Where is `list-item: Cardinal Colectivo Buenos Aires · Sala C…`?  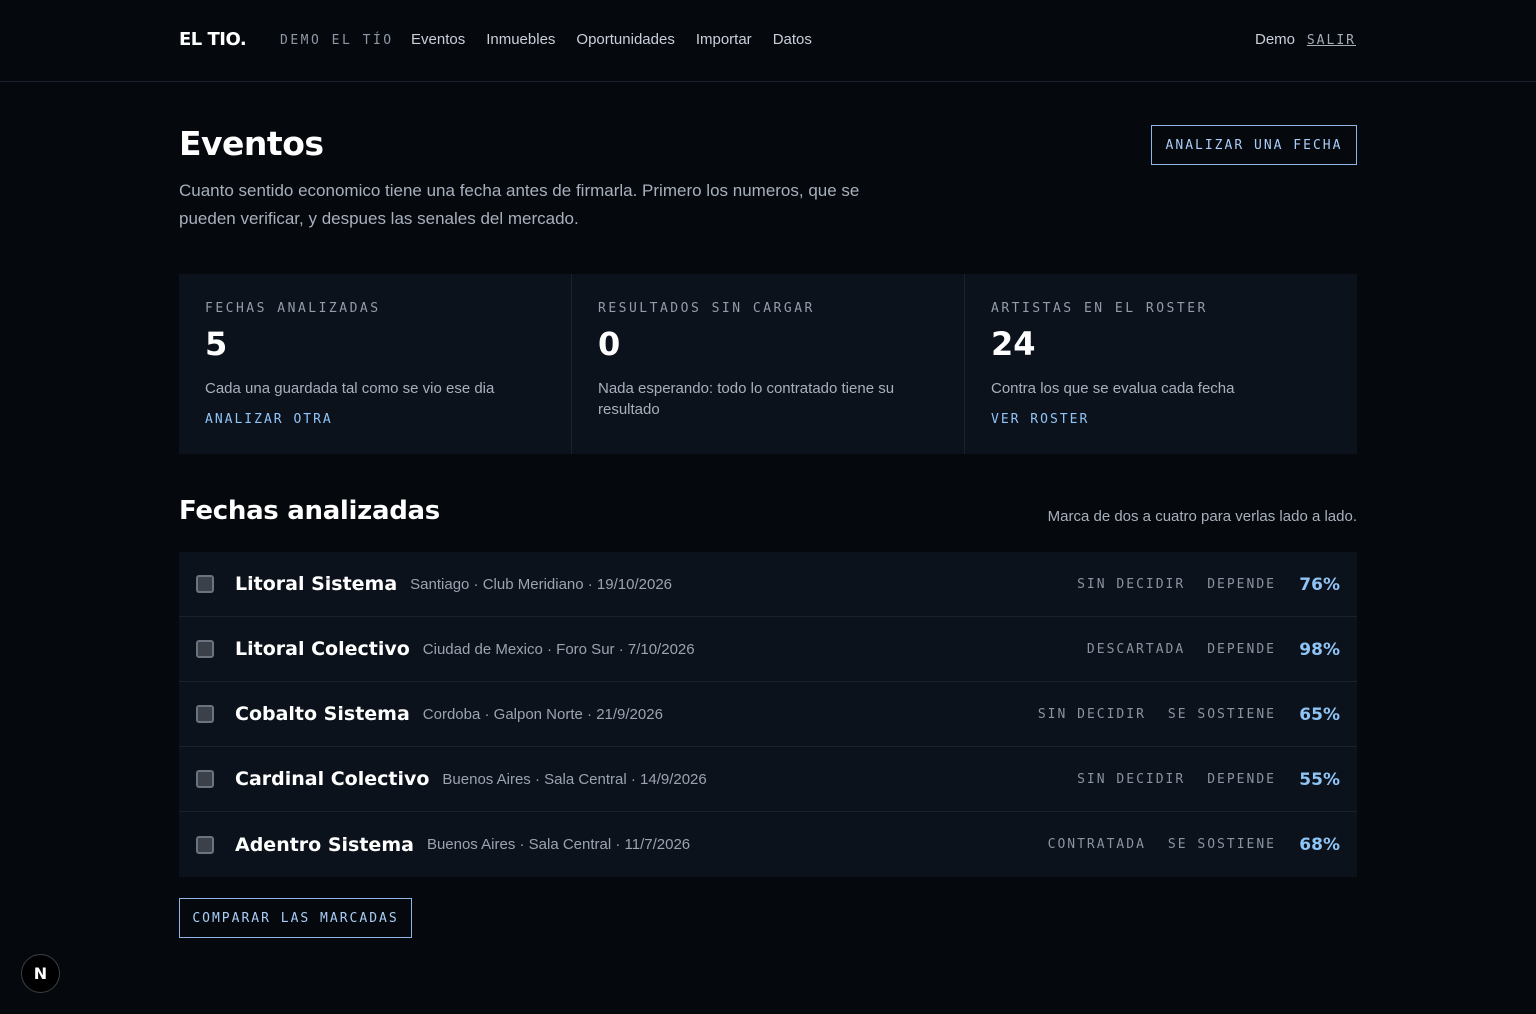
list-item: Cardinal Colectivo Buenos Aires · Sala C… is located at coordinates (768, 779).